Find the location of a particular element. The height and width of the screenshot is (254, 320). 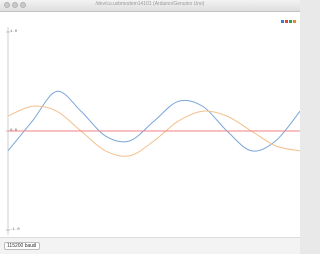

y-tick-label: -1.0 is located at coordinates (15, 230).